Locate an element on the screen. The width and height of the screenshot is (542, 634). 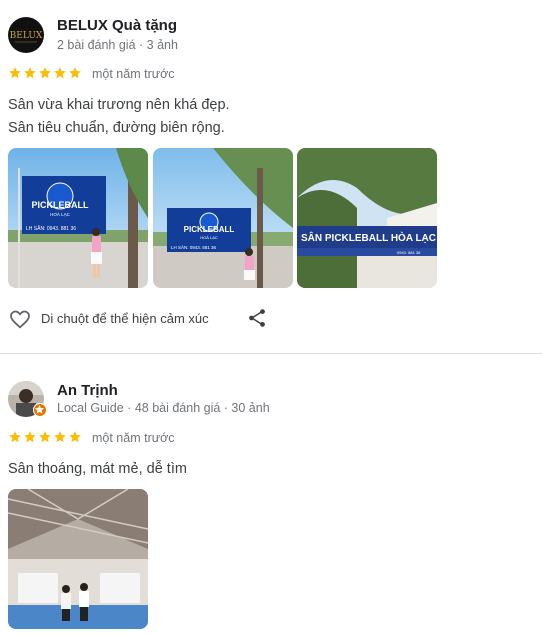
review-actions: Di chuột để thể hiện cảm xúc is located at coordinates (143, 319).